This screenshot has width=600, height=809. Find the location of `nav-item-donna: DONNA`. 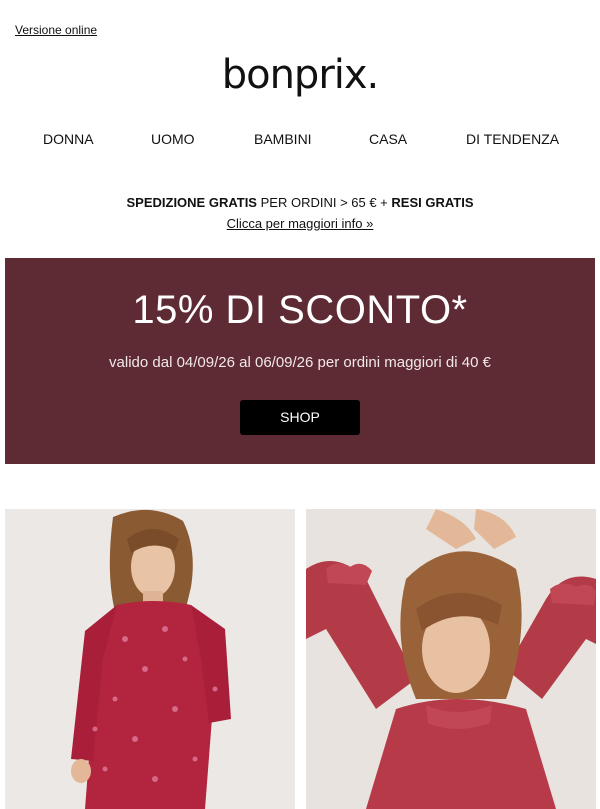

nav-item-donna: DONNA is located at coordinates (68, 139).